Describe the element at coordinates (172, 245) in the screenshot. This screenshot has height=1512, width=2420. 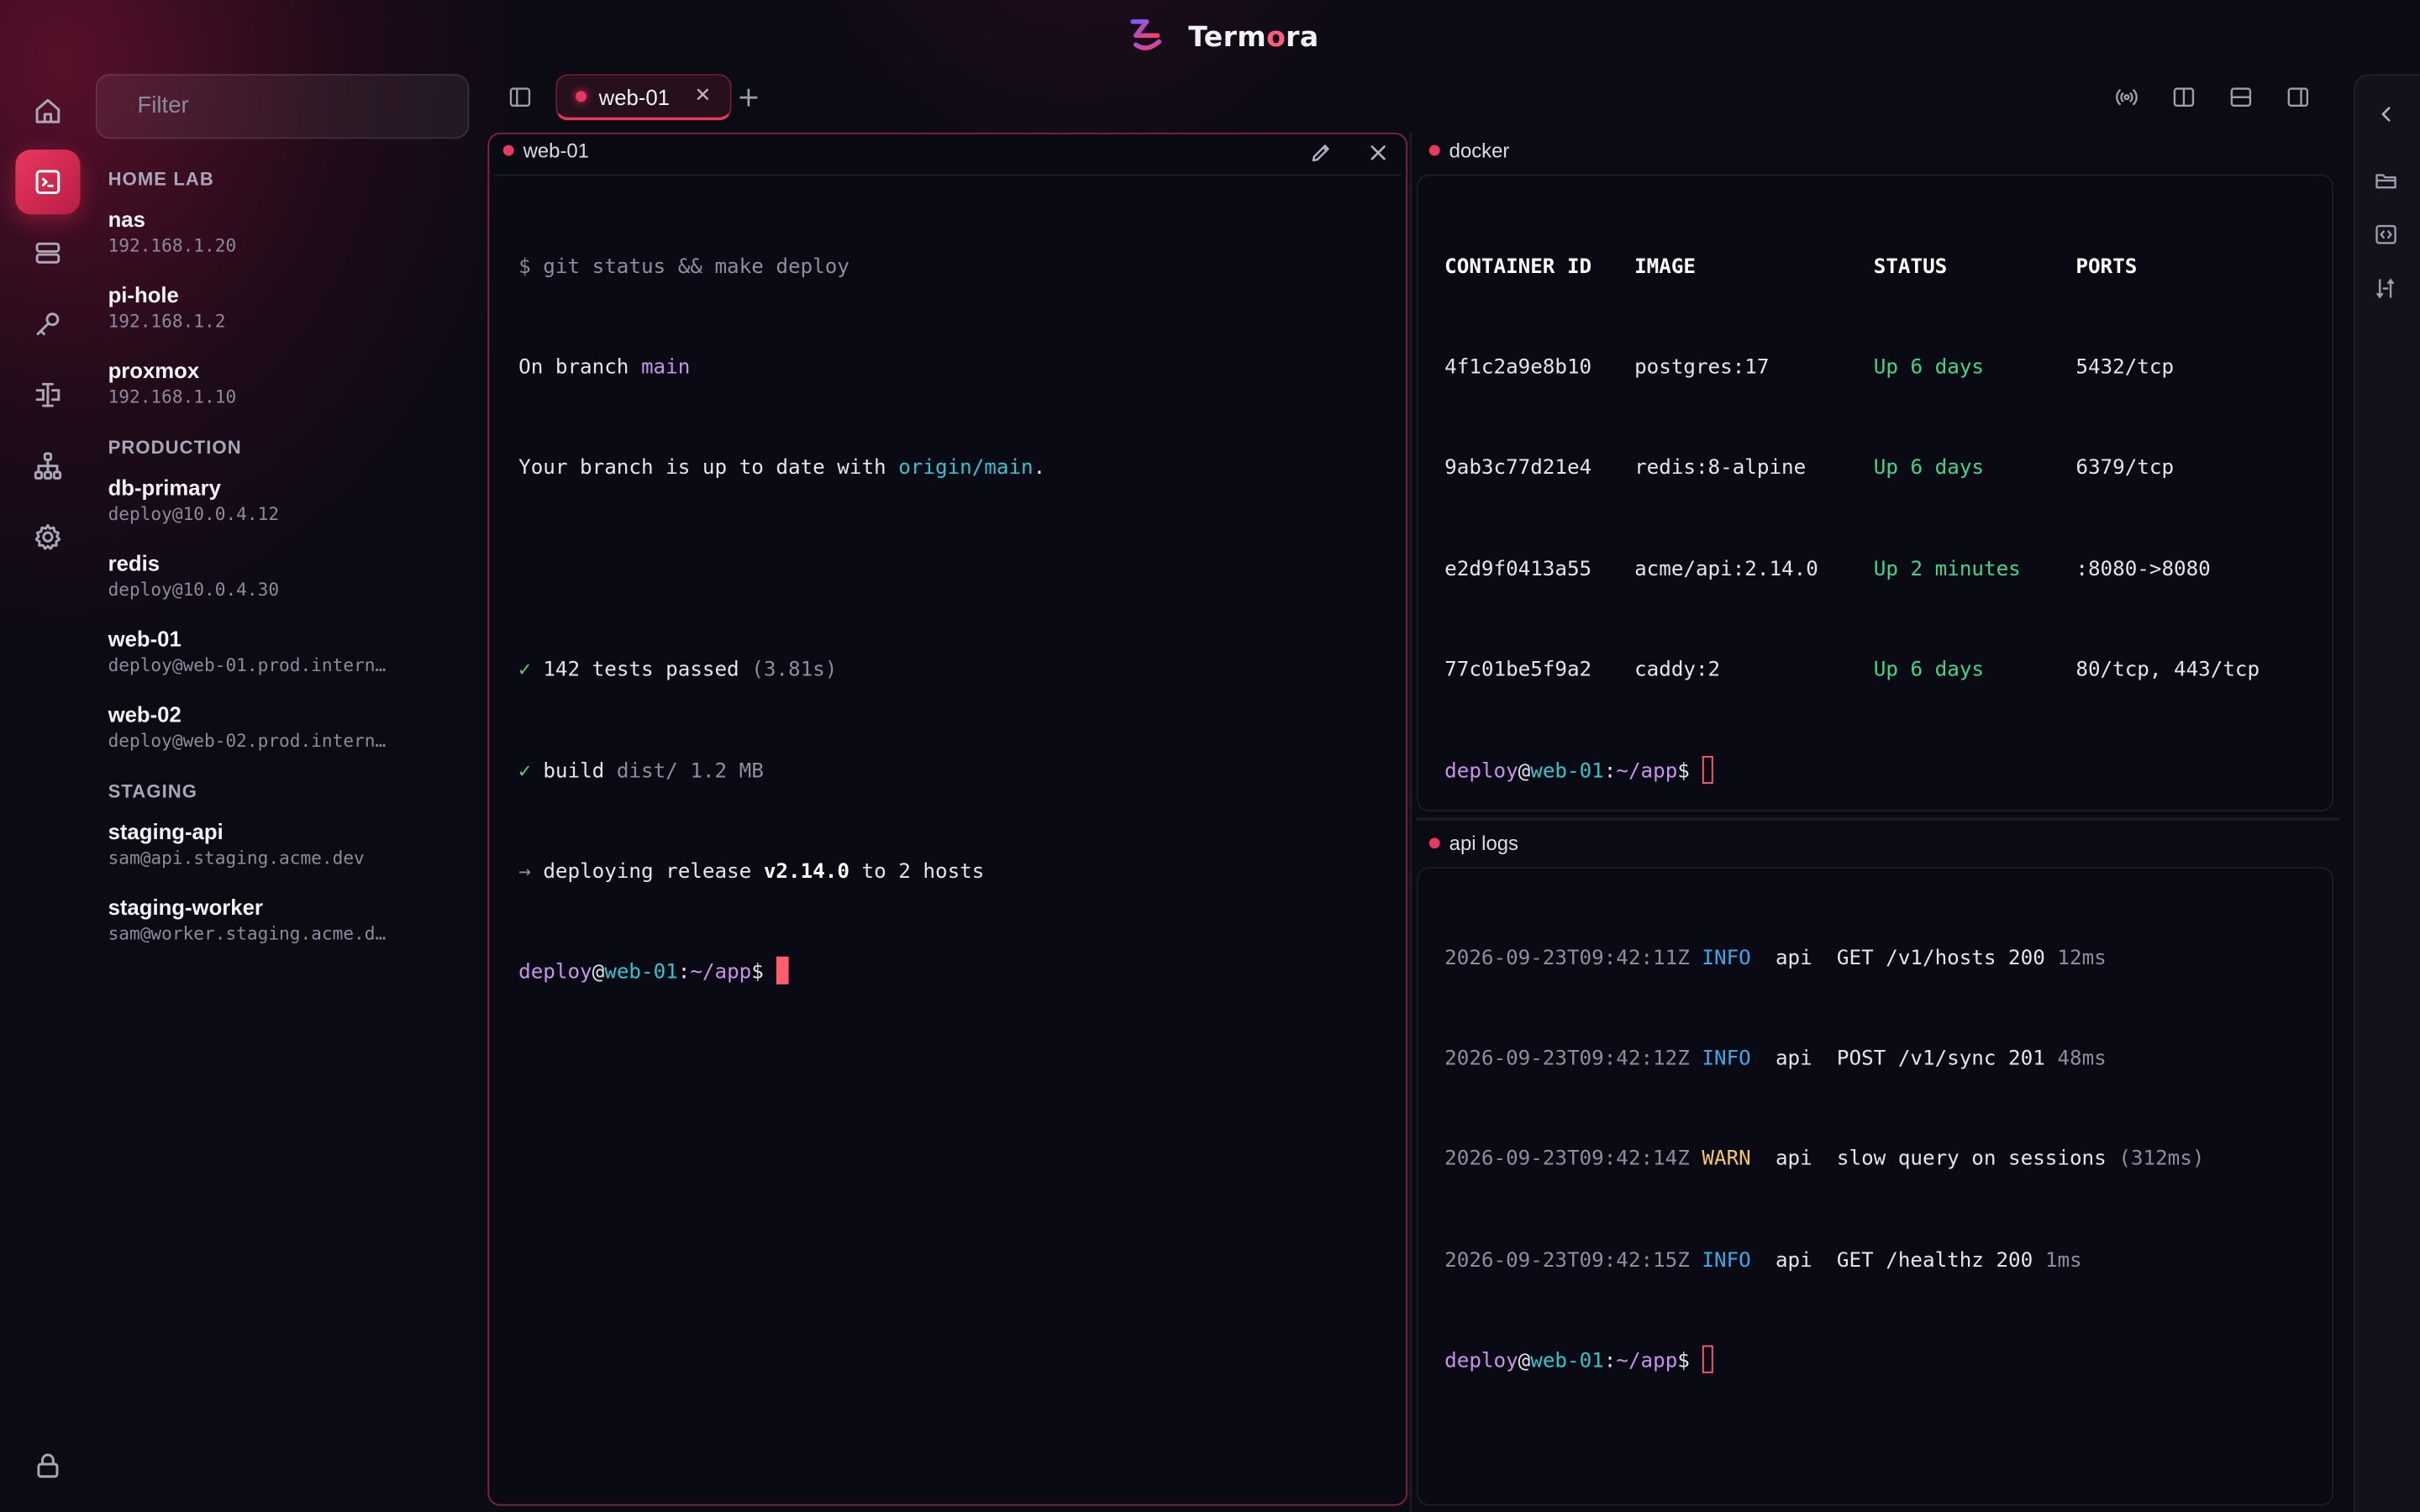
I see `host-address: 192.168.1.20` at that location.